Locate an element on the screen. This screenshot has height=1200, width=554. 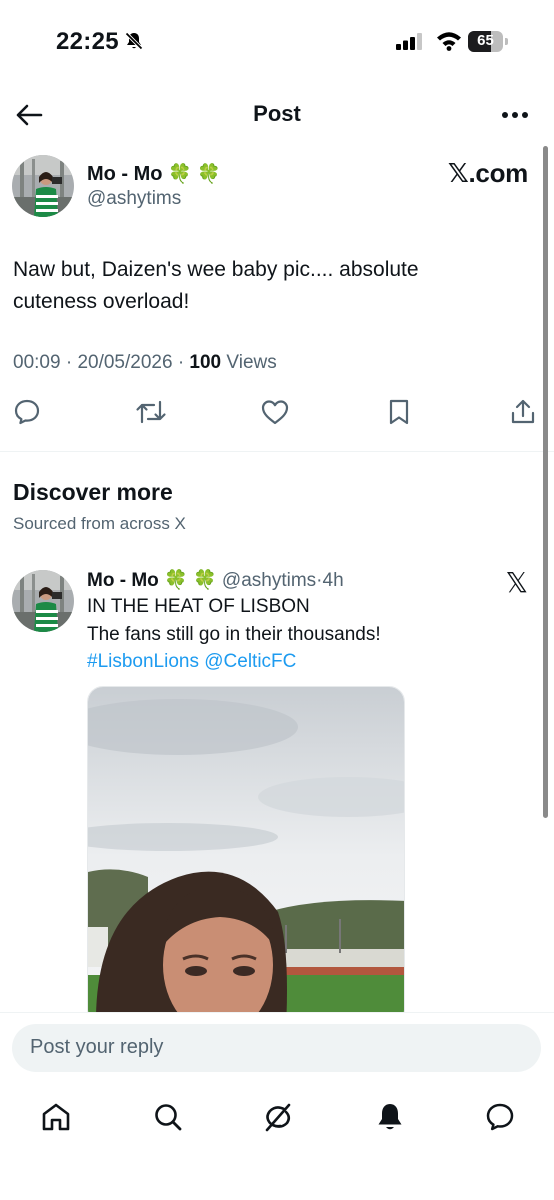
x-logo-icon: 𝕏 is located at coordinates (516, 582).